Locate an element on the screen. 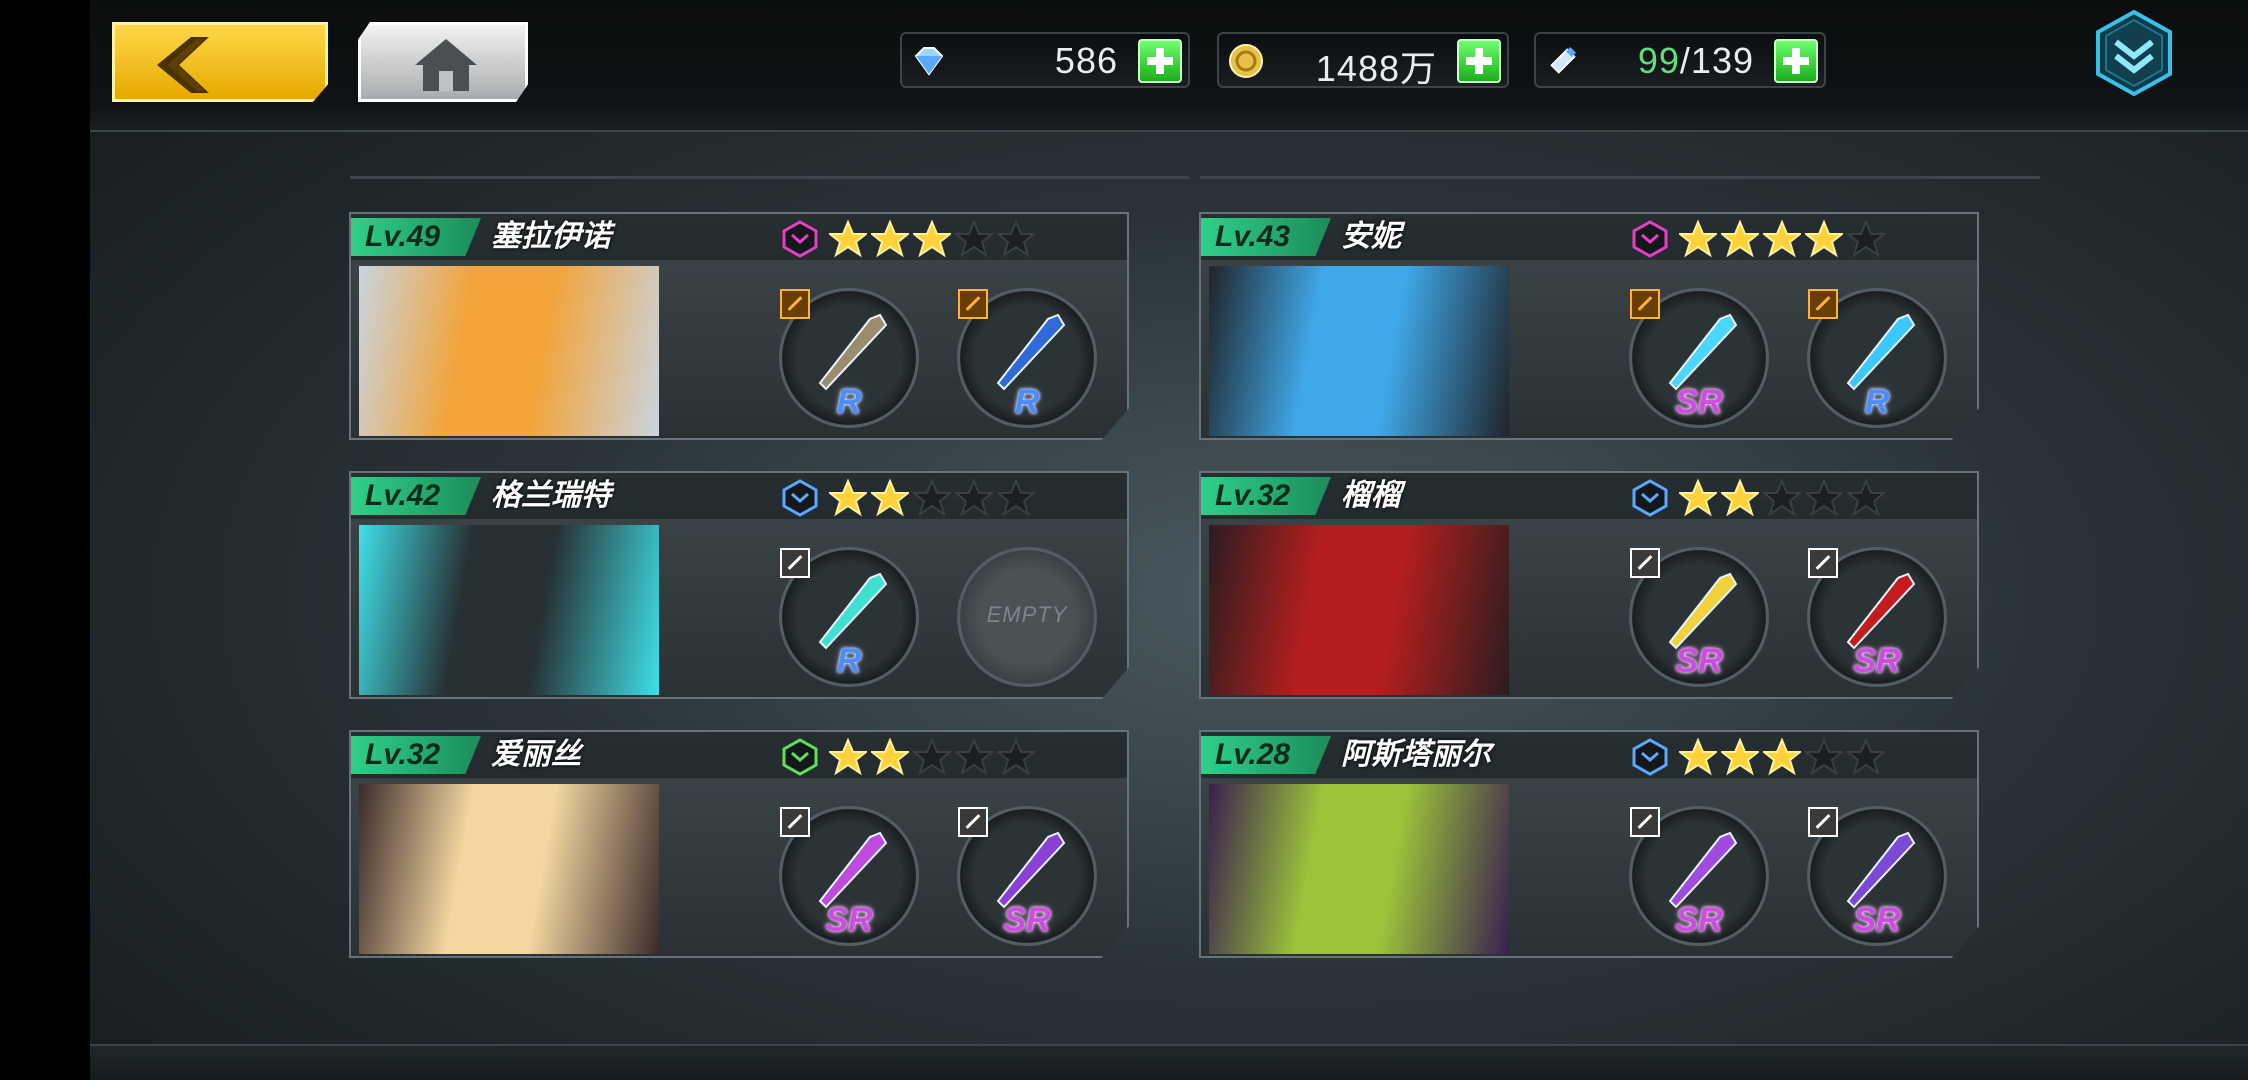  add-stamina-button is located at coordinates (1796, 61).